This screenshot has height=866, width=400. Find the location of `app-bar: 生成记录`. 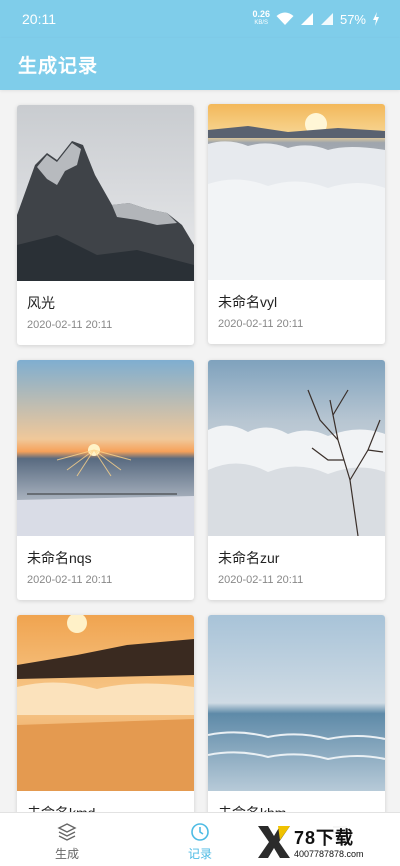

app-bar: 生成记录 is located at coordinates (200, 64).